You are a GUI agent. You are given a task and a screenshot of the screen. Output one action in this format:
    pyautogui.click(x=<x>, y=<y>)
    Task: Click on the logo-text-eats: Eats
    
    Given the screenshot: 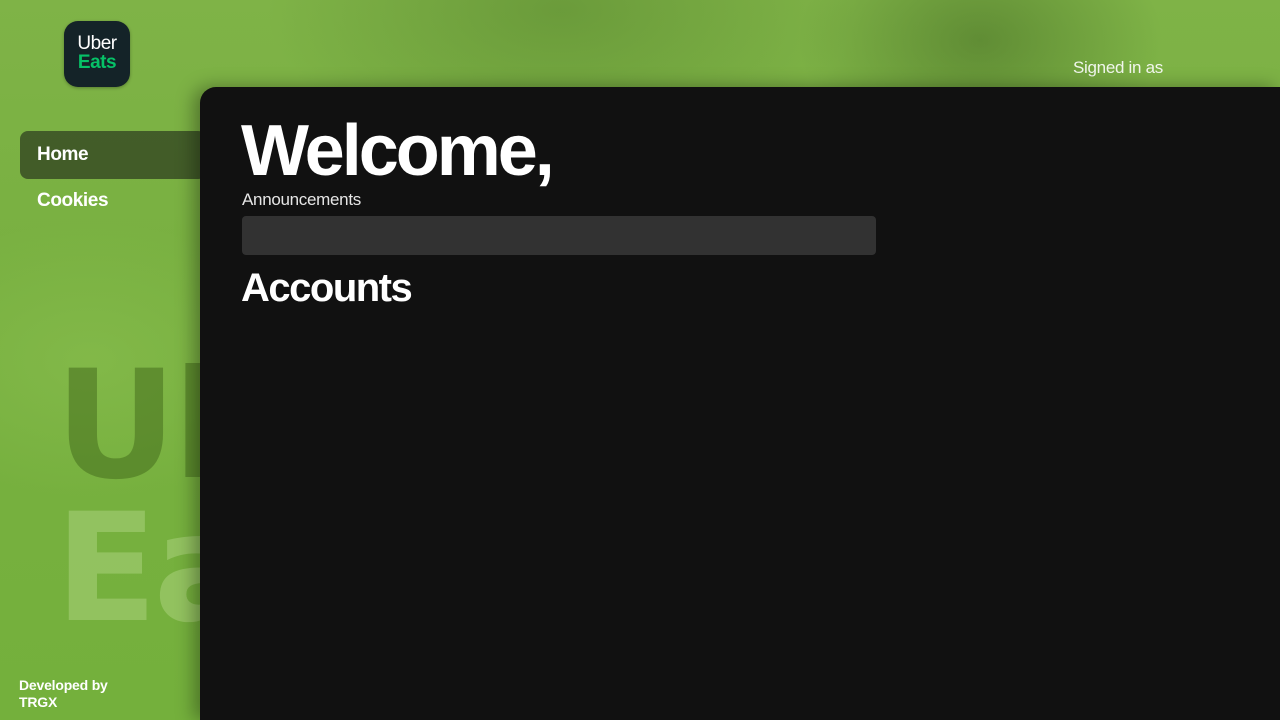 What is the action you would take?
    pyautogui.click(x=97, y=62)
    